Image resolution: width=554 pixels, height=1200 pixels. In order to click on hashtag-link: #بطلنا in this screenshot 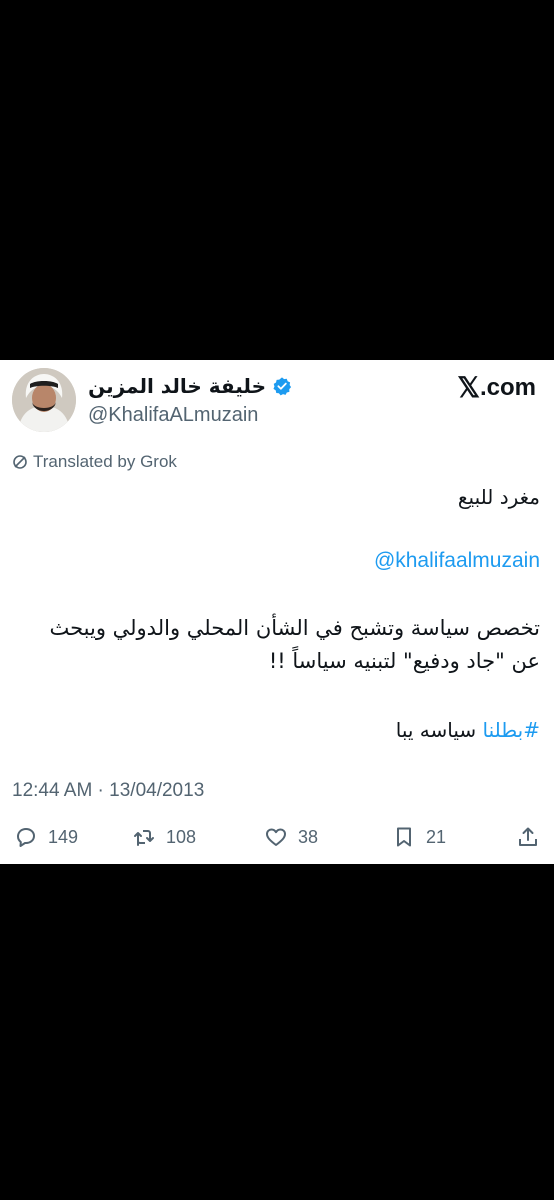, I will do `click(511, 730)`.